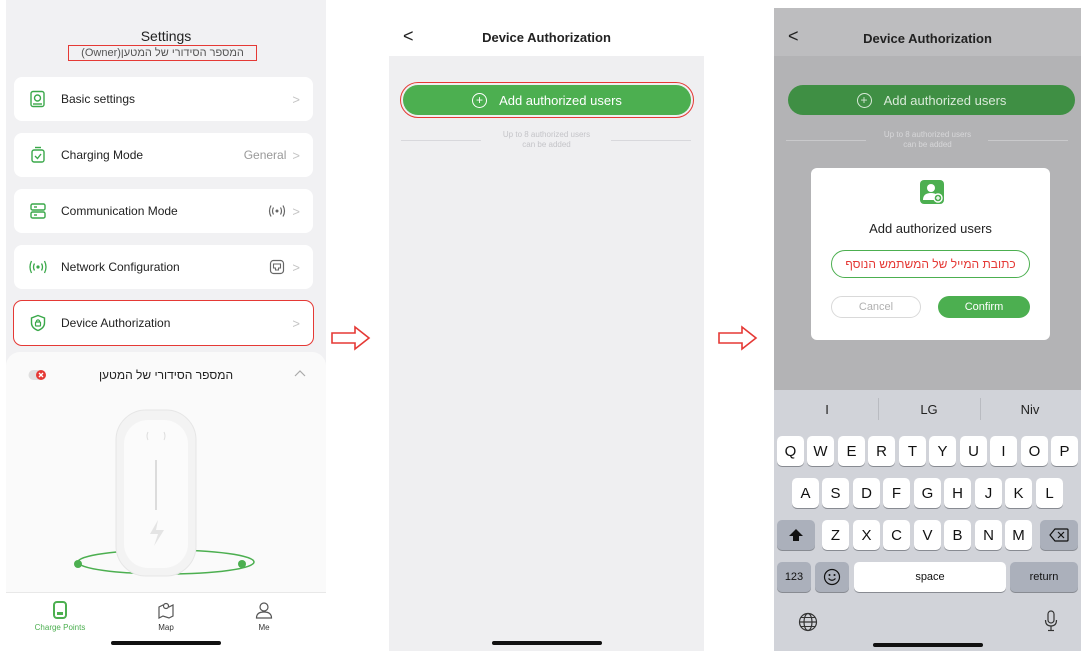 This screenshot has width=1081, height=651. What do you see at coordinates (912, 451) in the screenshot?
I see `key: T` at bounding box center [912, 451].